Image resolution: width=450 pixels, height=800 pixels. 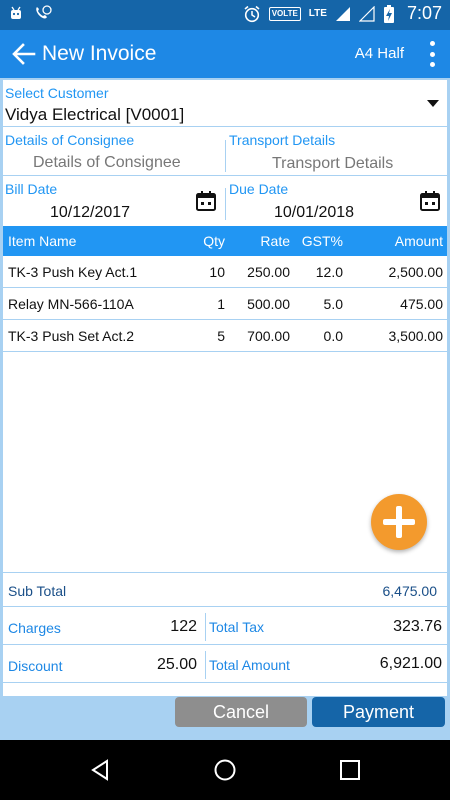 I want to click on item-gst: 0.0, so click(x=333, y=336).